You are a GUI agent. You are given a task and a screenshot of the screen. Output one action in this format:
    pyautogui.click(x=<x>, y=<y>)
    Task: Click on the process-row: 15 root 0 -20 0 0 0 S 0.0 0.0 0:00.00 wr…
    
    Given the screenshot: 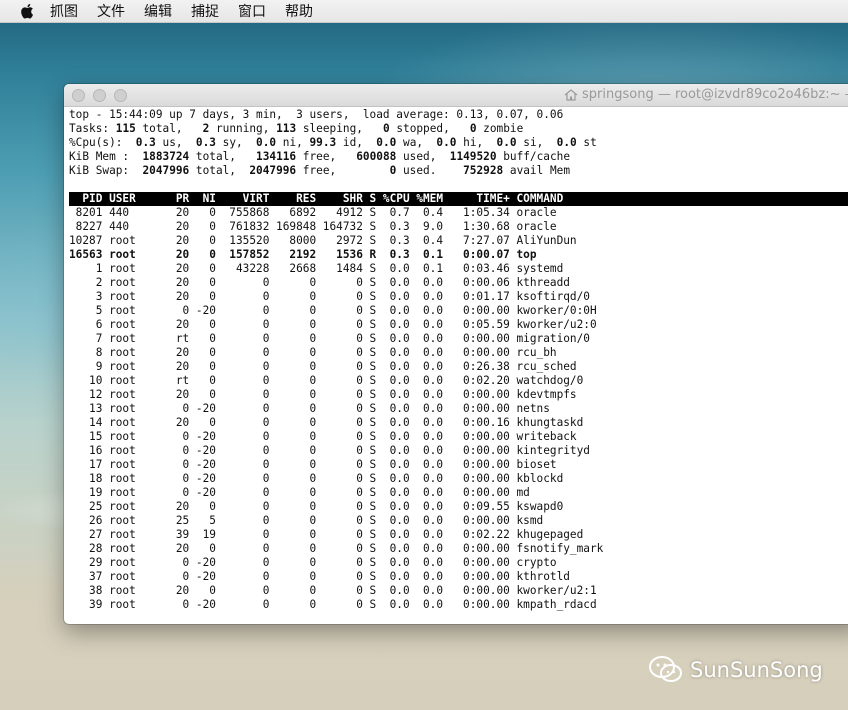 What is the action you would take?
    pyautogui.click(x=323, y=436)
    